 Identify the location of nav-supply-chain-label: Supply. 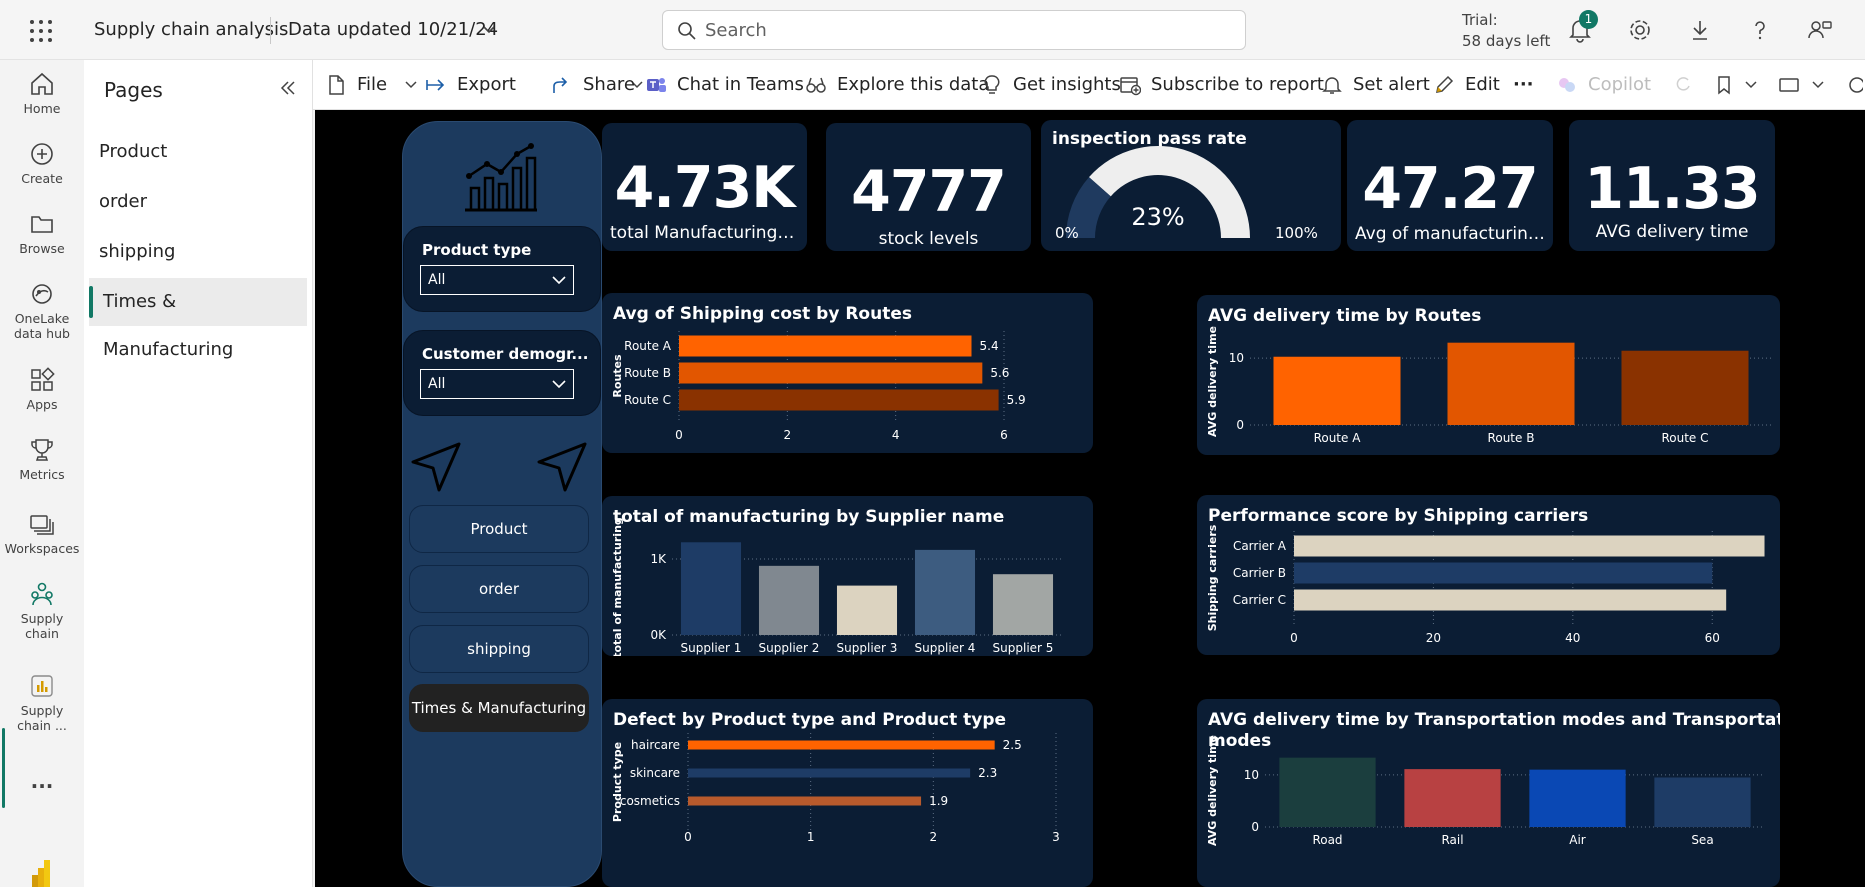
(42, 618).